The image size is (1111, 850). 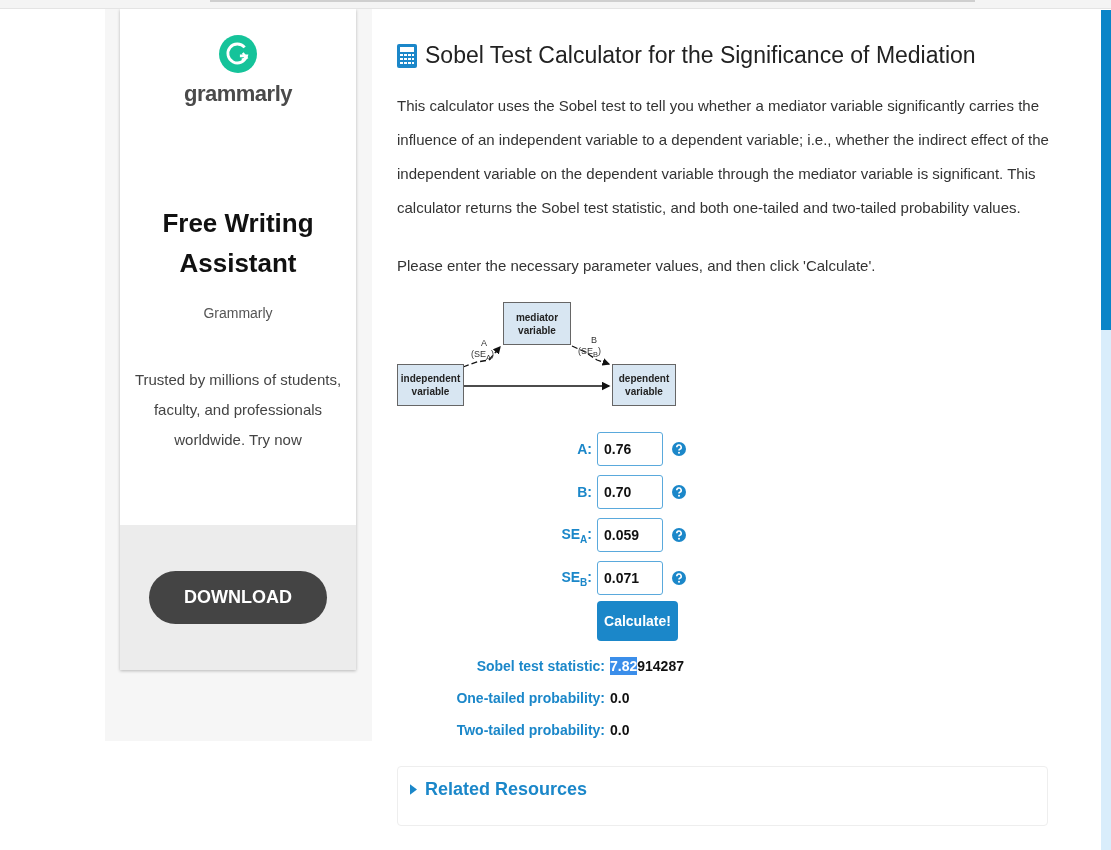 I want to click on calculate-button: Calculate!, so click(x=637, y=621).